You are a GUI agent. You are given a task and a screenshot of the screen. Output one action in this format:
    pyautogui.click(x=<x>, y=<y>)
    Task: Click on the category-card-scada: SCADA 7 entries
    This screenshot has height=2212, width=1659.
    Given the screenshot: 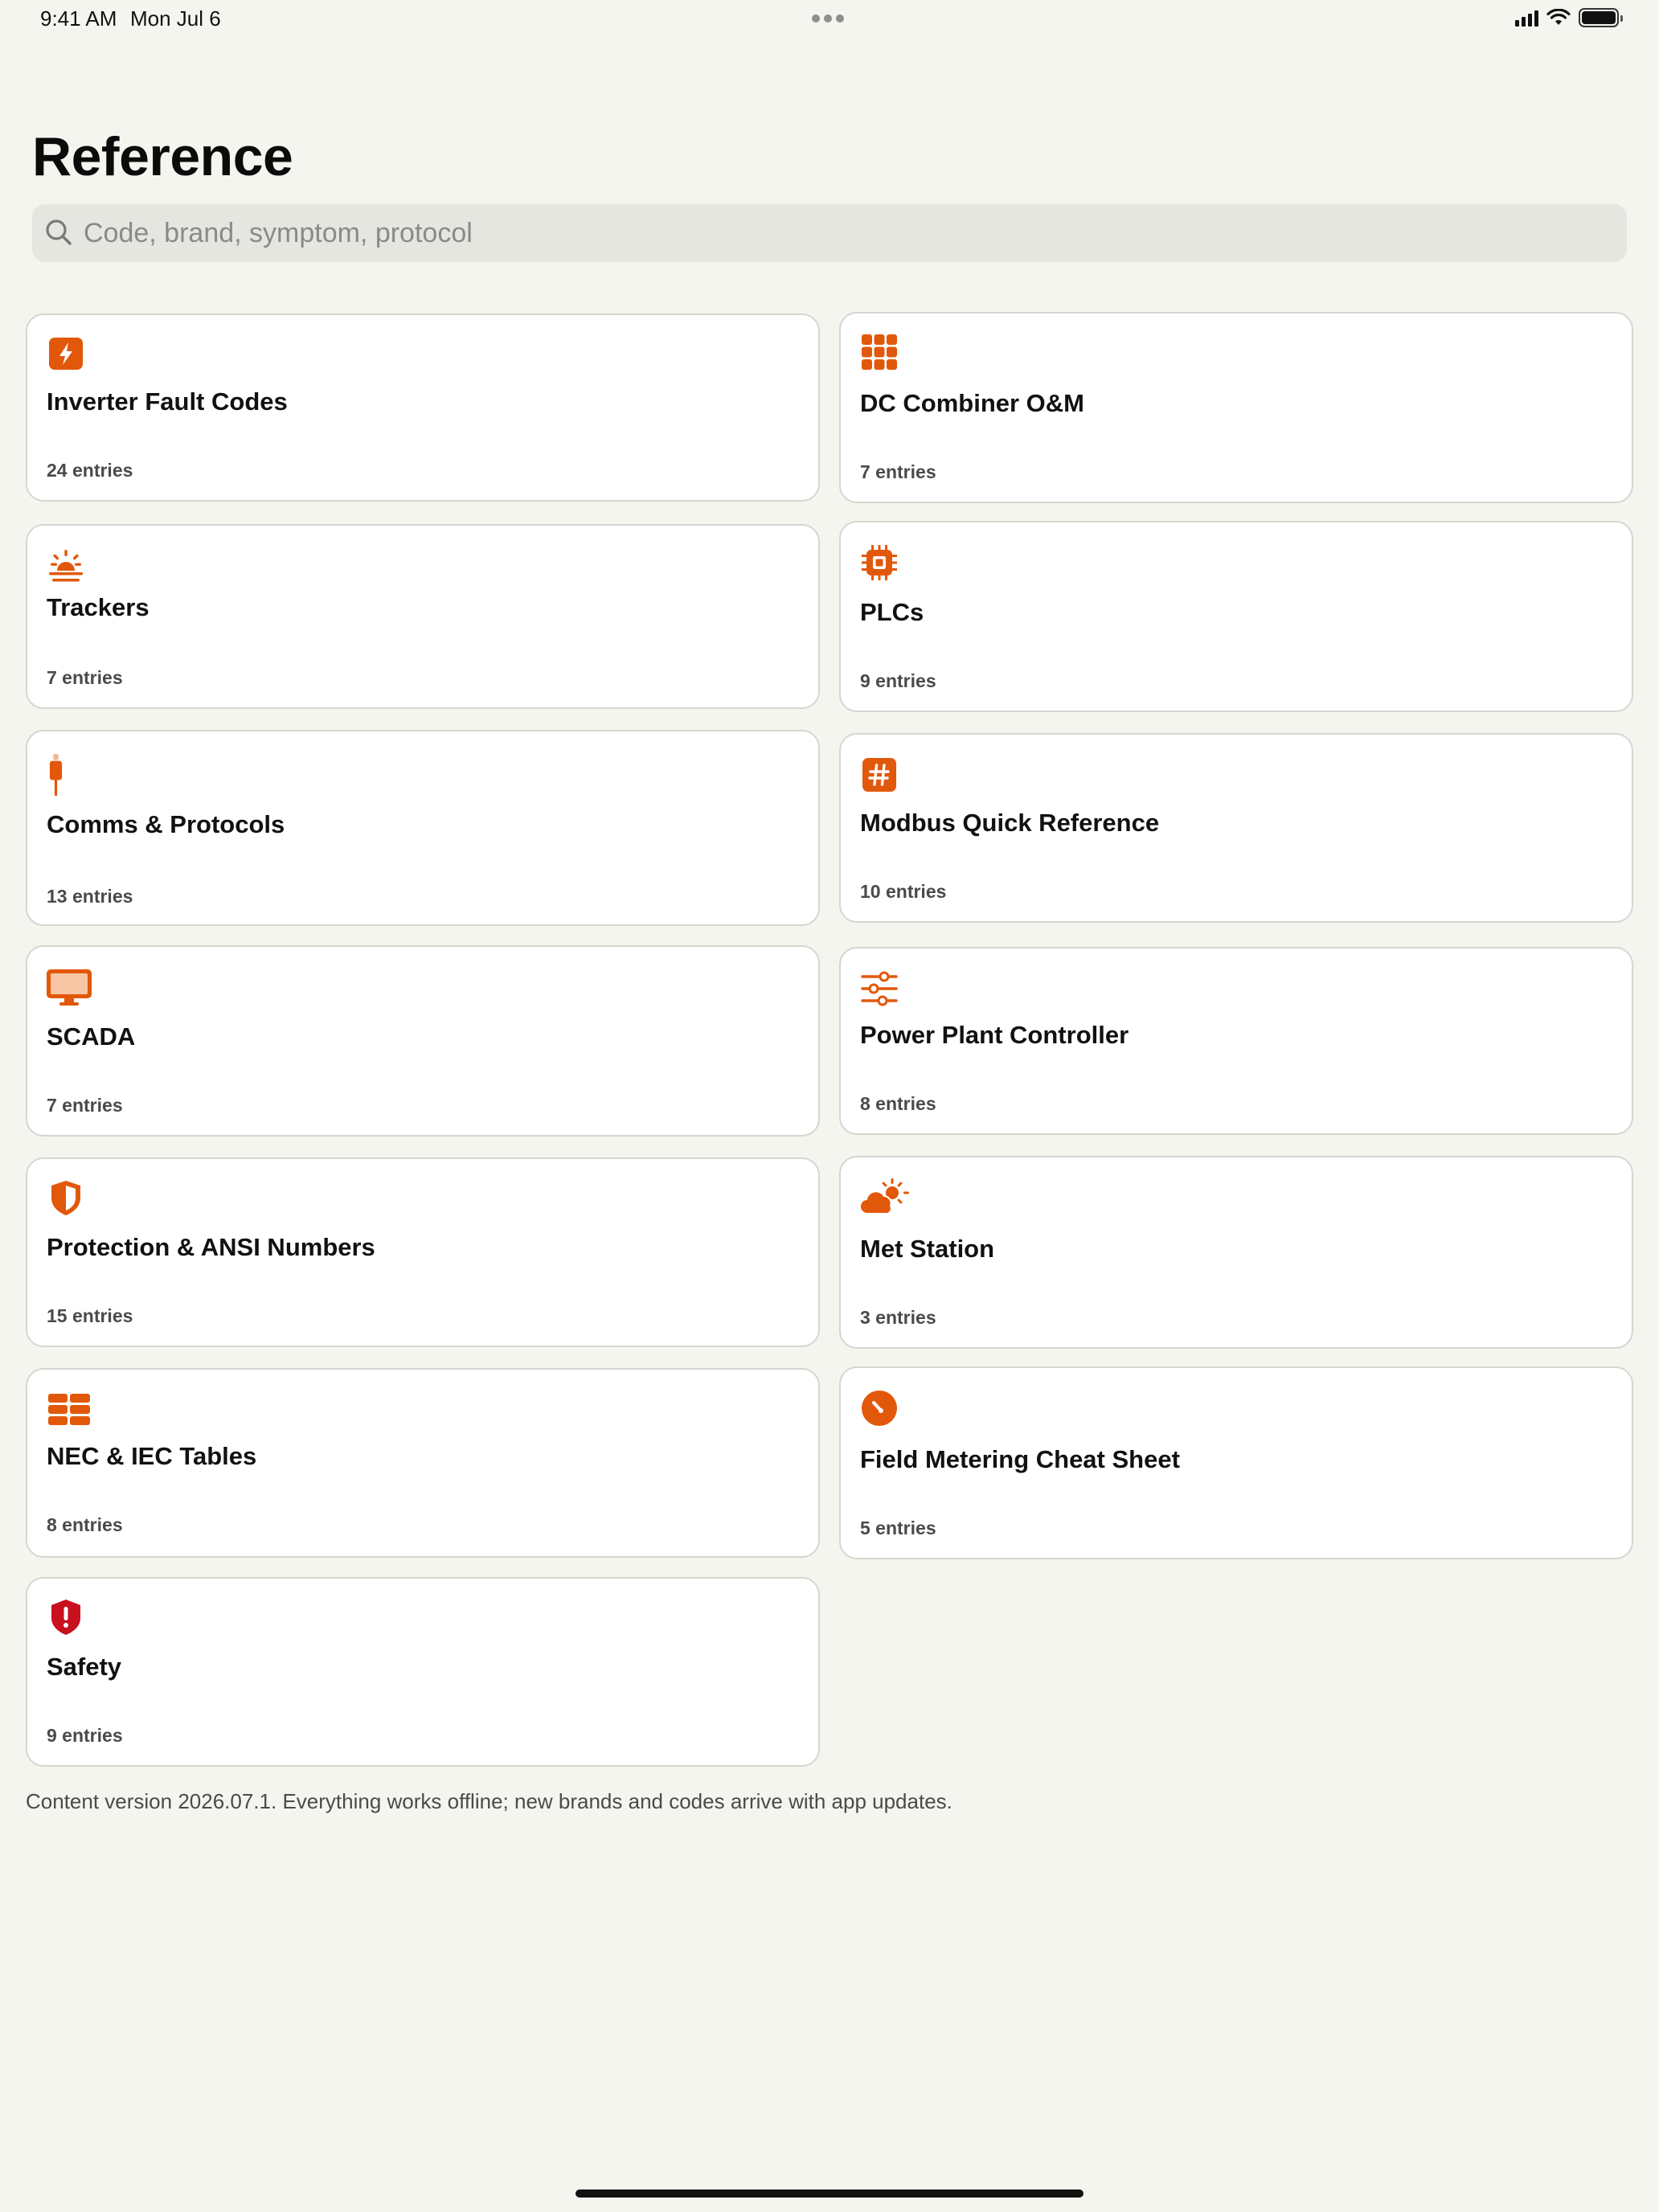 What is the action you would take?
    pyautogui.click(x=423, y=1041)
    